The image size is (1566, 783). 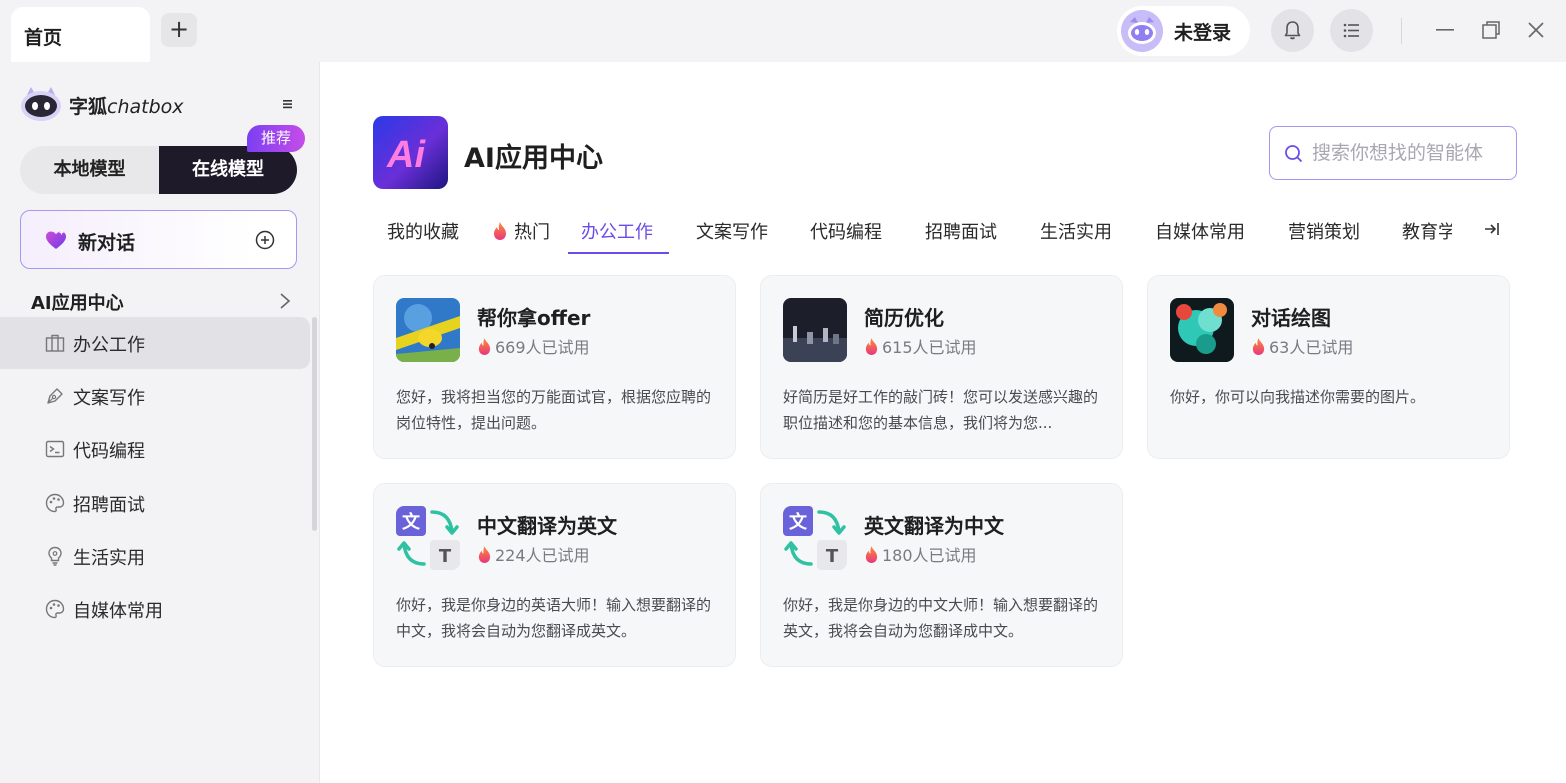 I want to click on section-title-ai-apps: AI应用中心, so click(x=77, y=303).